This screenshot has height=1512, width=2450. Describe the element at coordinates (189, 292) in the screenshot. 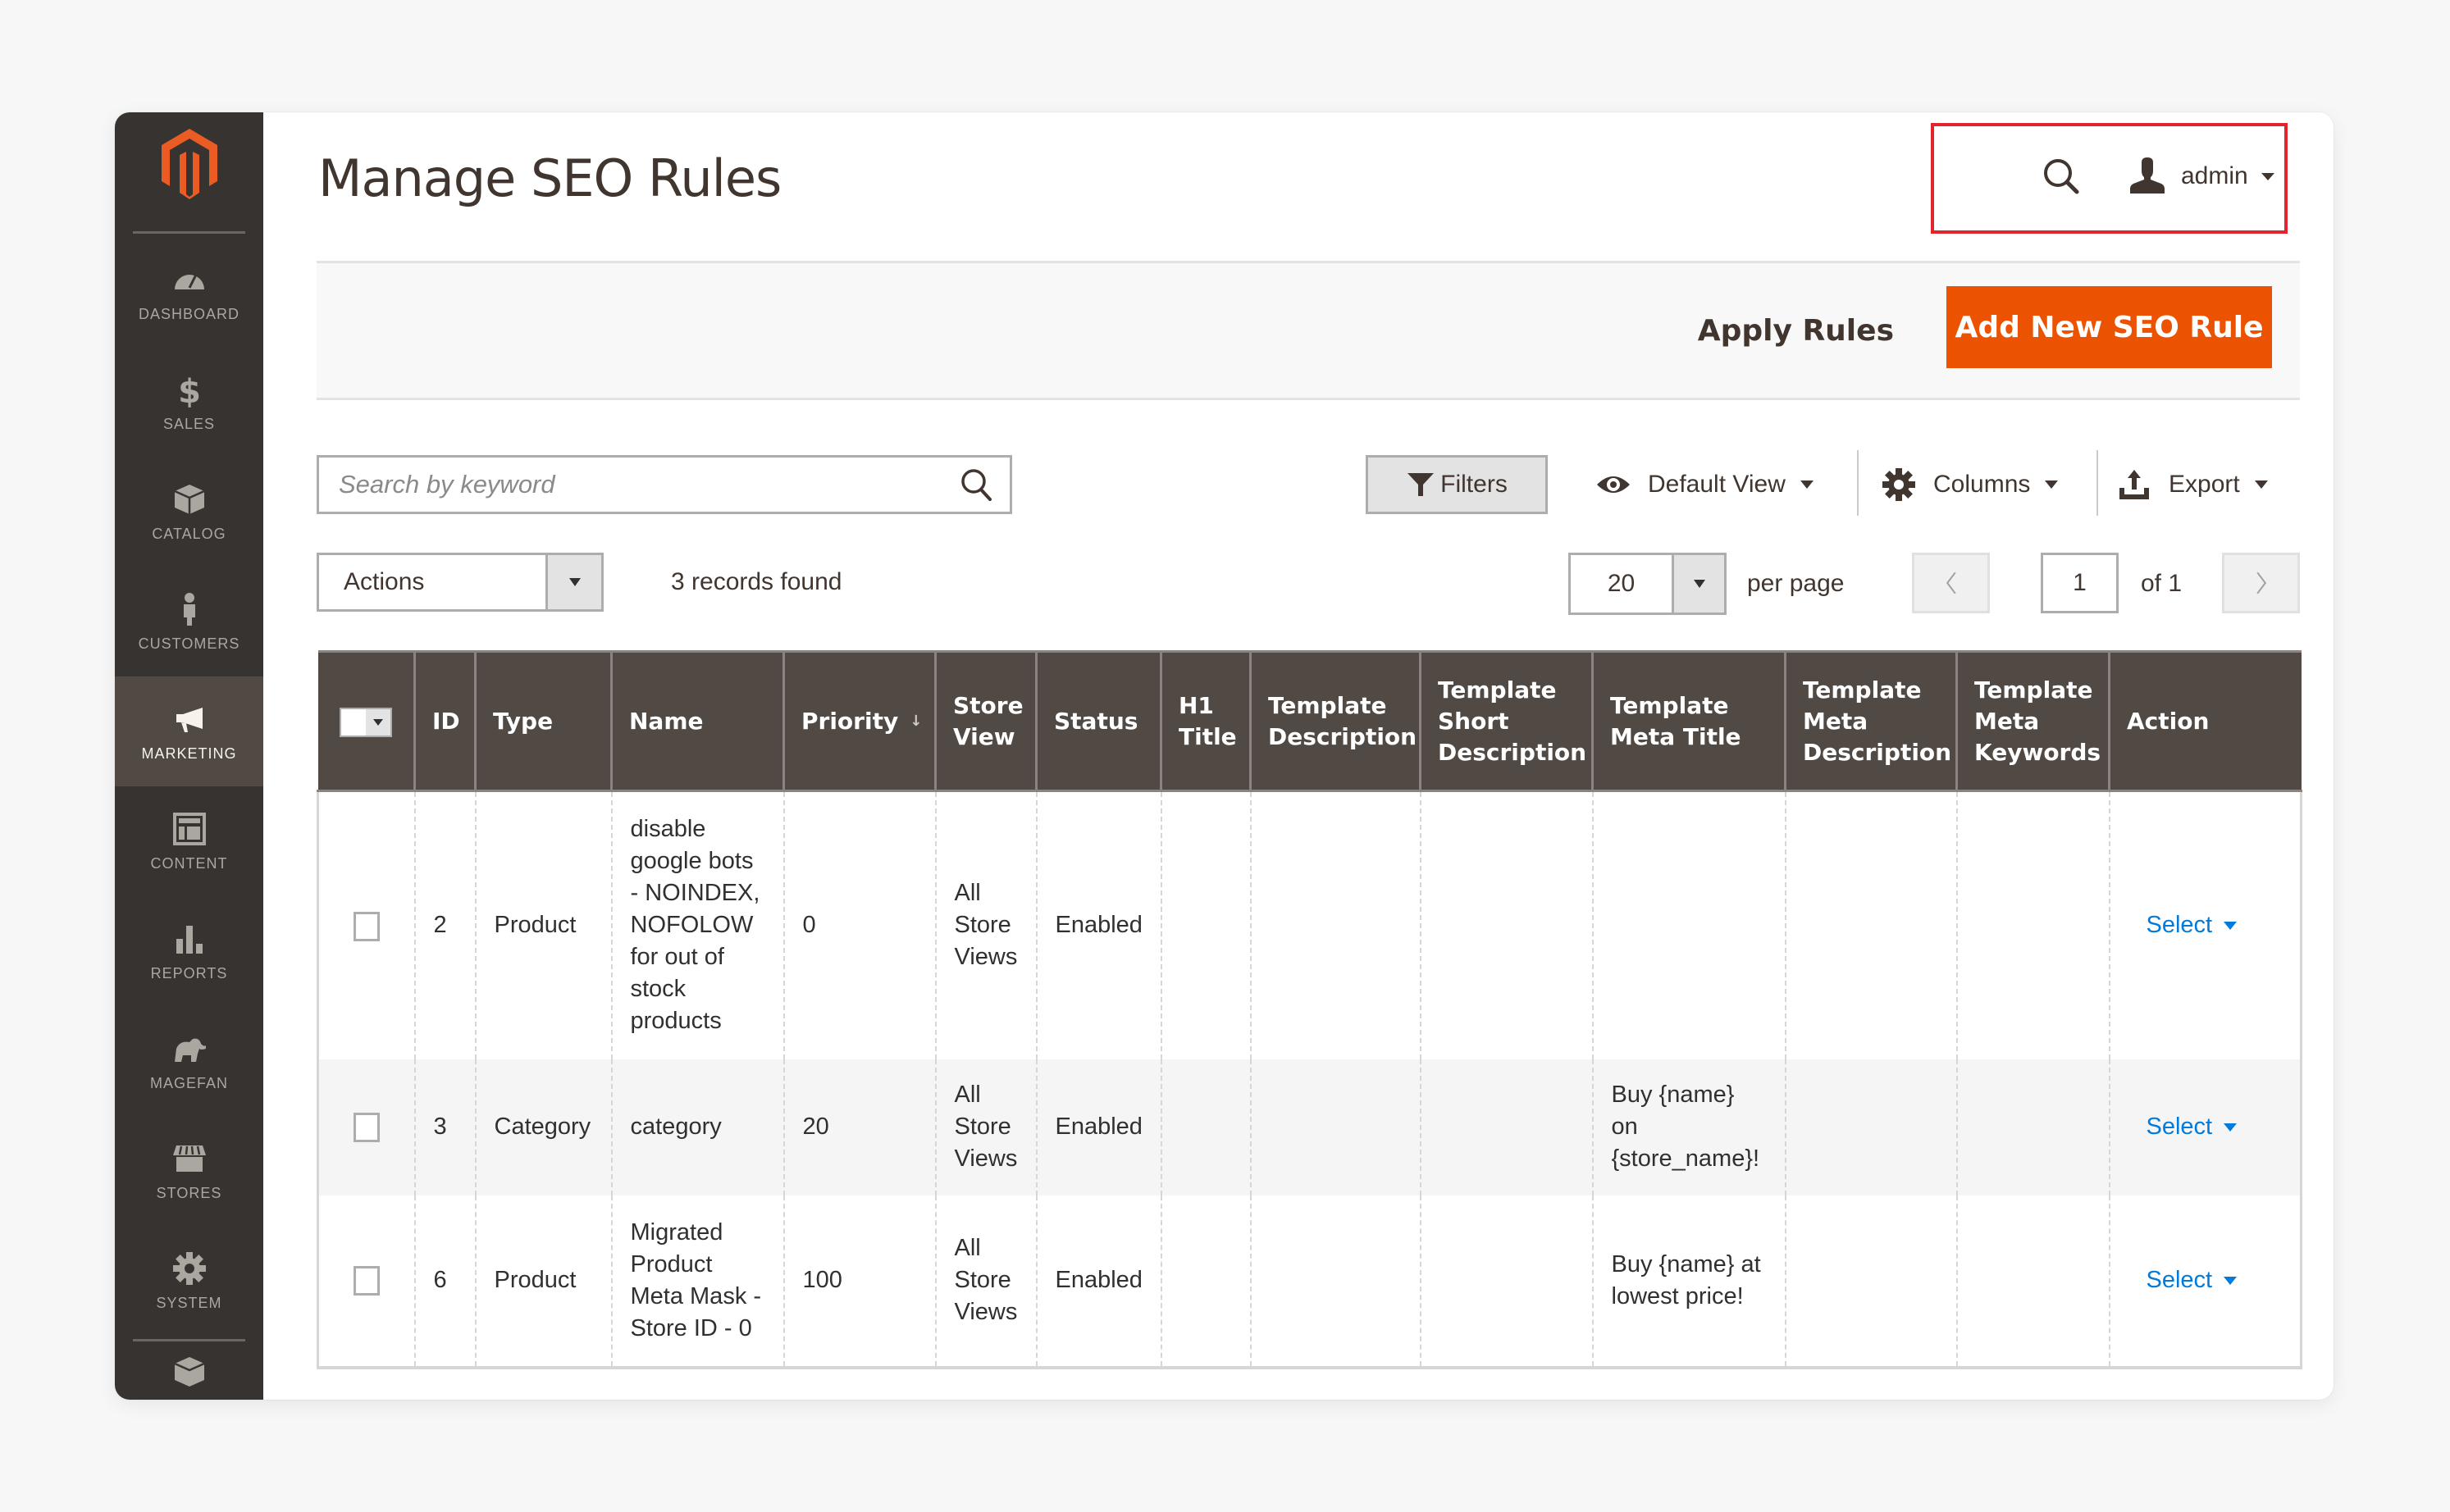

I see `sidebar-item-dashboard: Dashboard` at that location.